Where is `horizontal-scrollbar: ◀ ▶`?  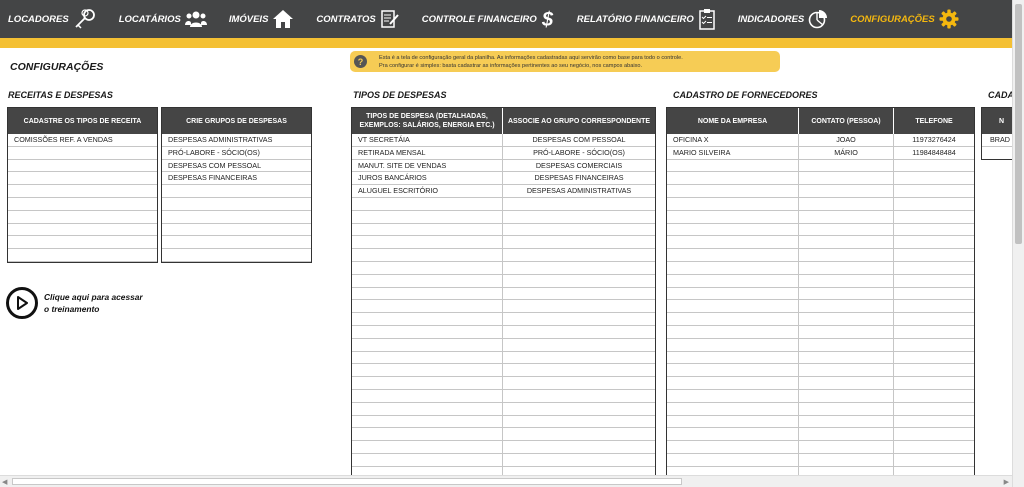 horizontal-scrollbar: ◀ ▶ is located at coordinates (506, 481).